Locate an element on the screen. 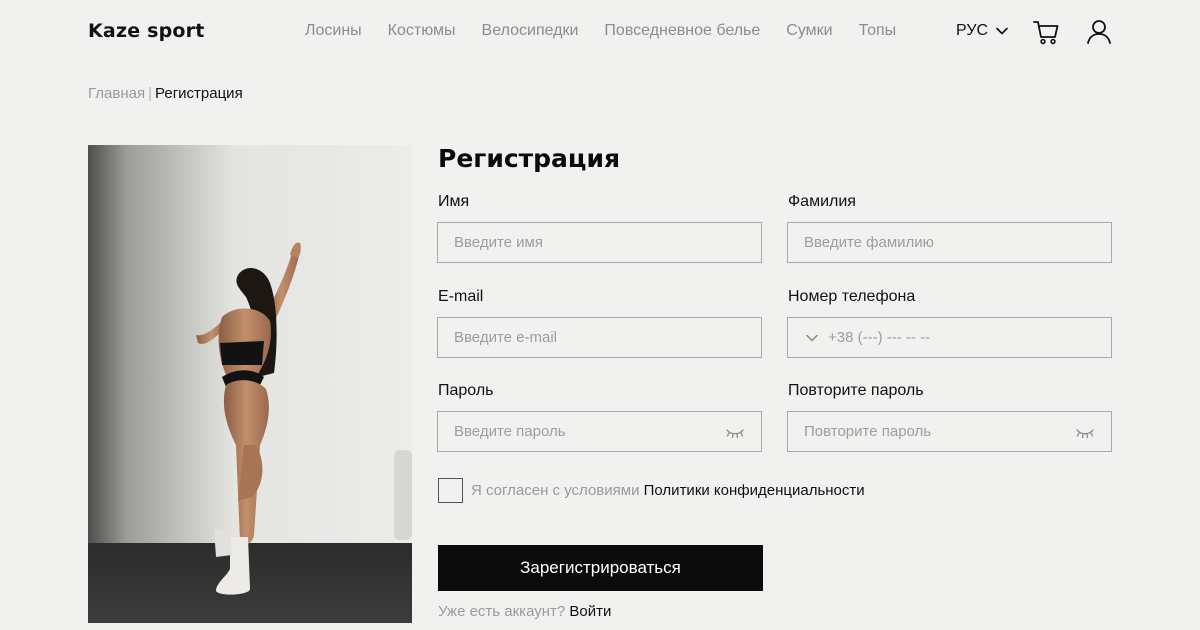 The image size is (1200, 630). password-label: Пароль is located at coordinates (466, 390).